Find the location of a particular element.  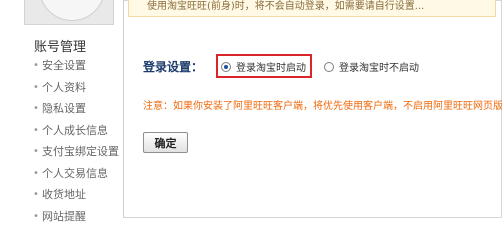

confirm-button: 确定 is located at coordinates (165, 142).